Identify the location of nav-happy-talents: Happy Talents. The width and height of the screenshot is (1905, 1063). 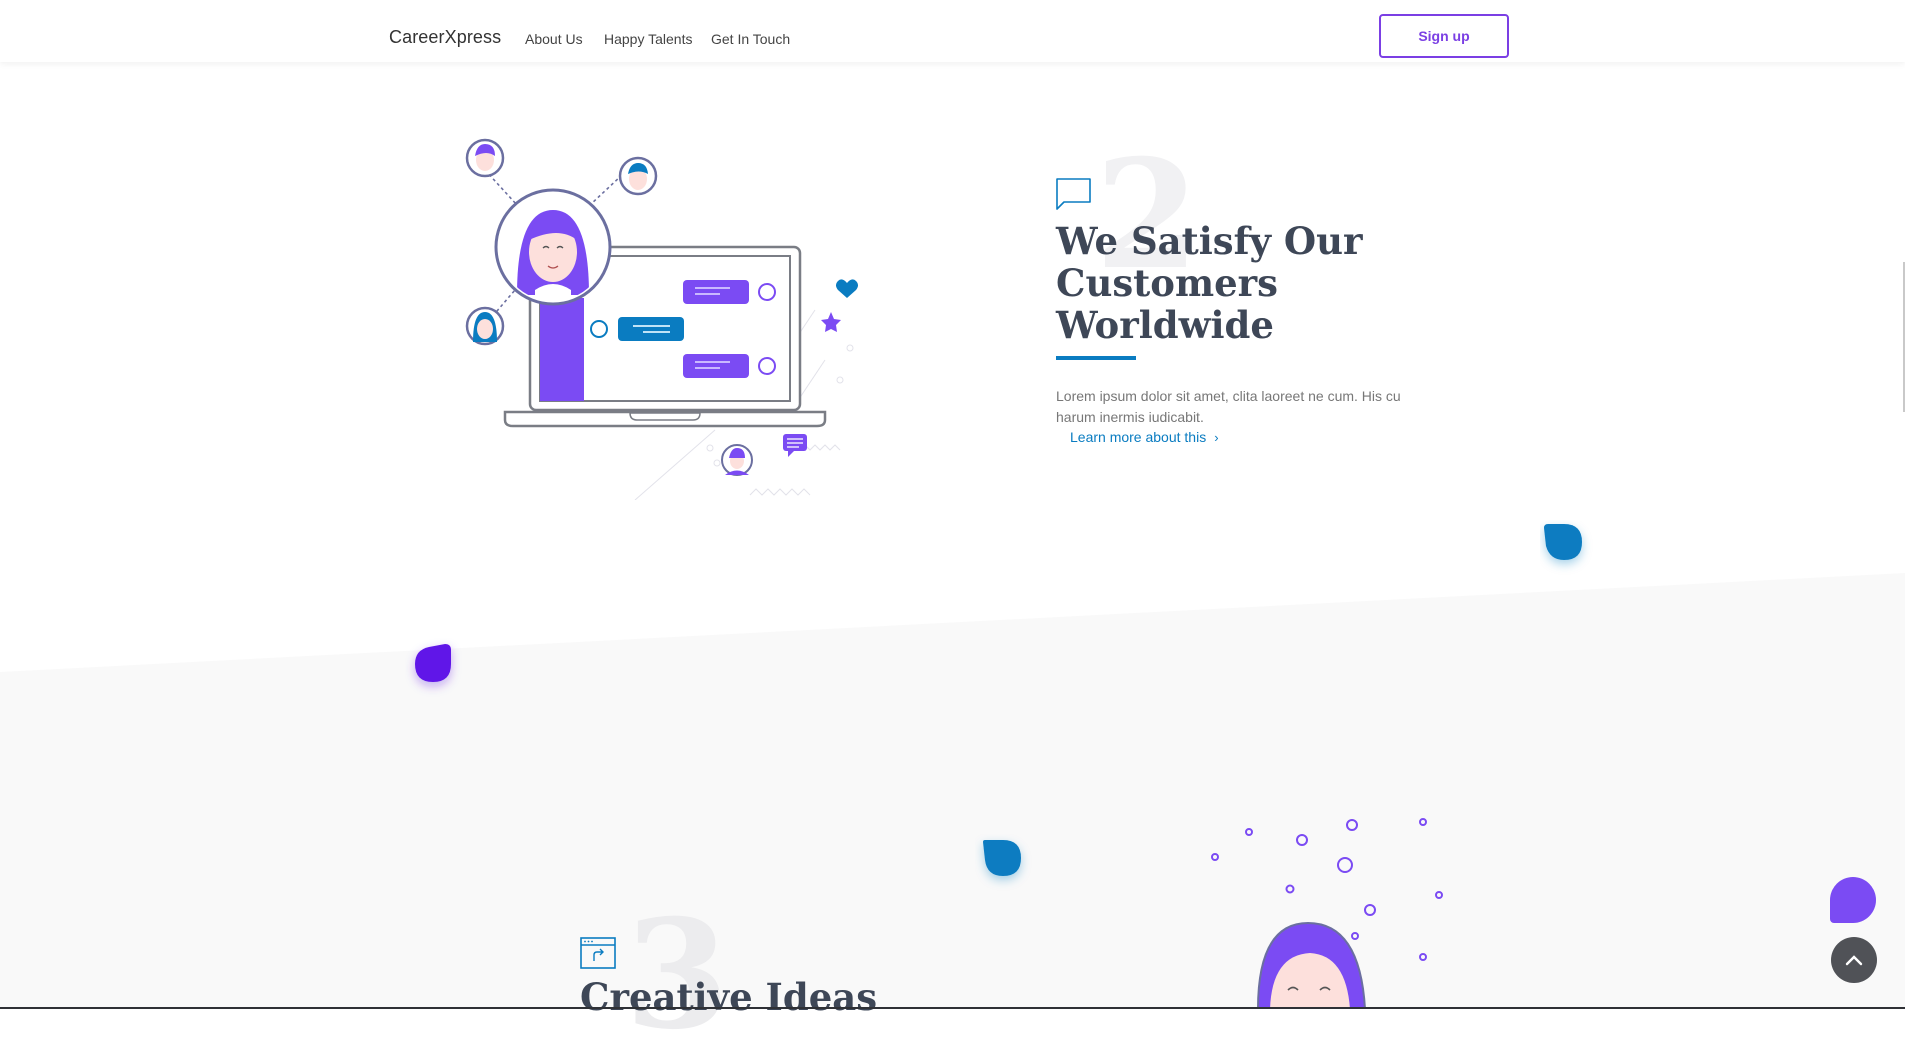
(648, 39).